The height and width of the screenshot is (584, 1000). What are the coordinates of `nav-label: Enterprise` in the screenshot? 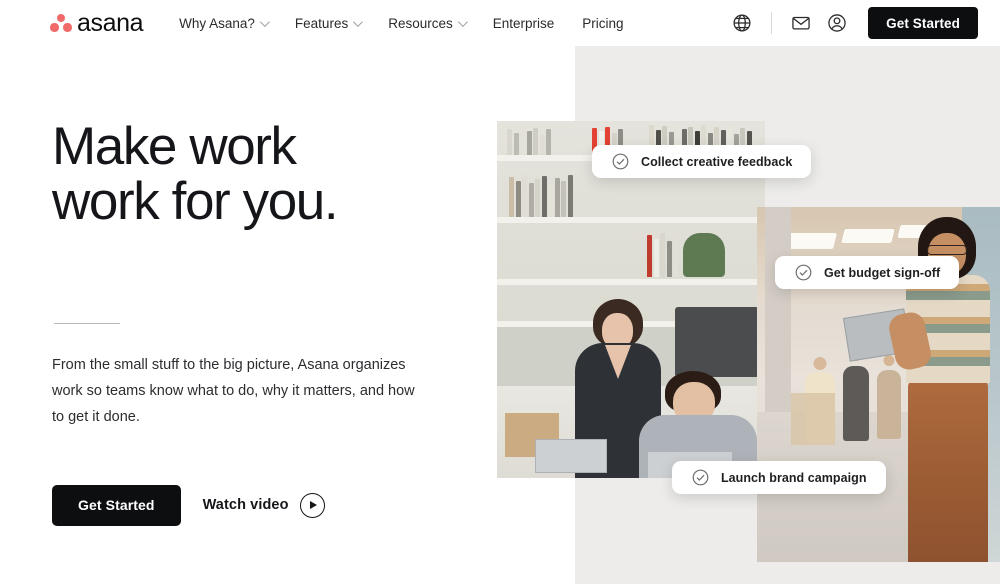 It's located at (523, 23).